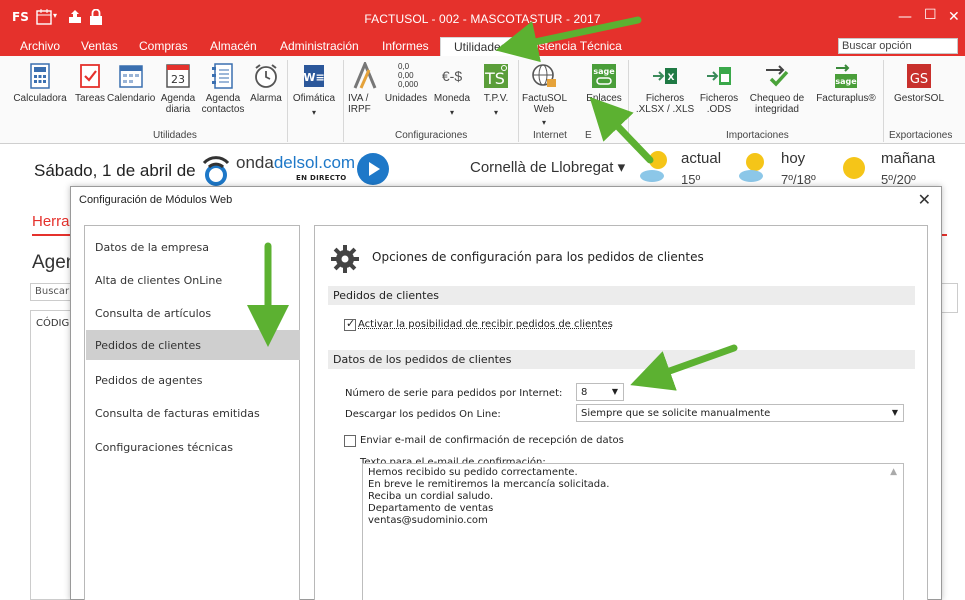 Image resolution: width=965 pixels, height=600 pixels. Describe the element at coordinates (568, 39) in the screenshot. I see `arrow-to-utilidades` at that location.